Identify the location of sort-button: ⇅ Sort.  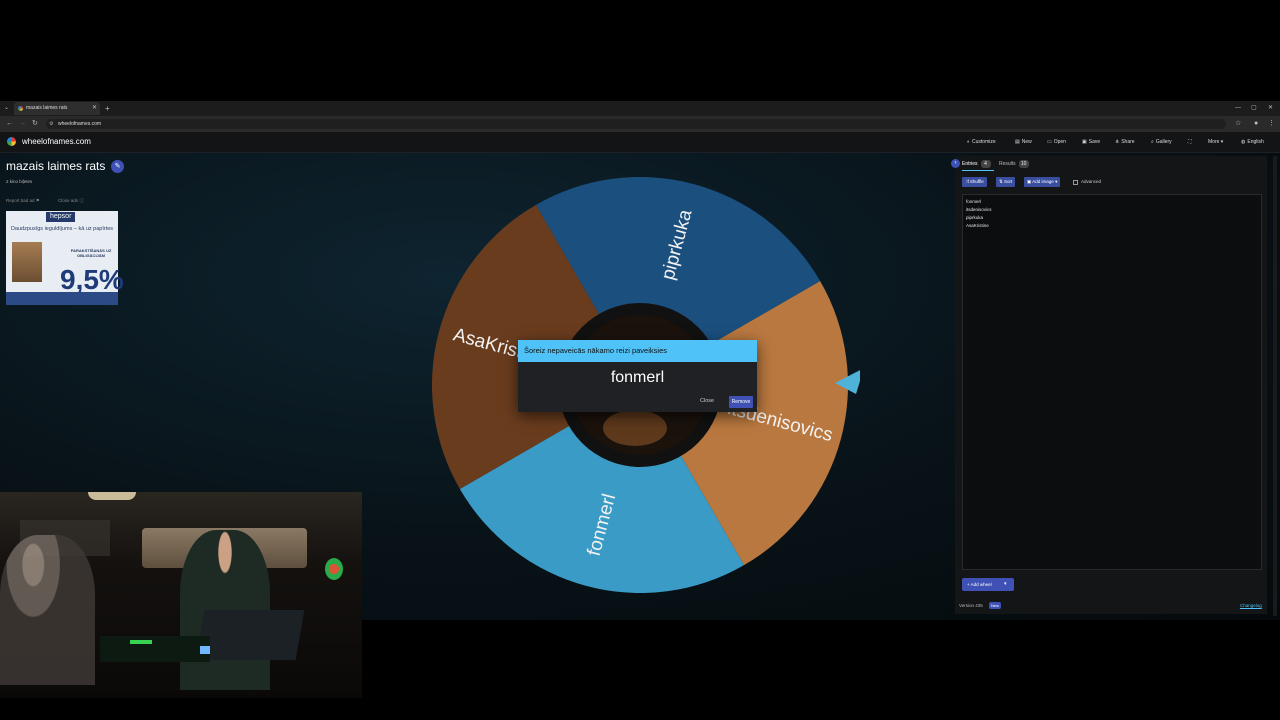
(1006, 182).